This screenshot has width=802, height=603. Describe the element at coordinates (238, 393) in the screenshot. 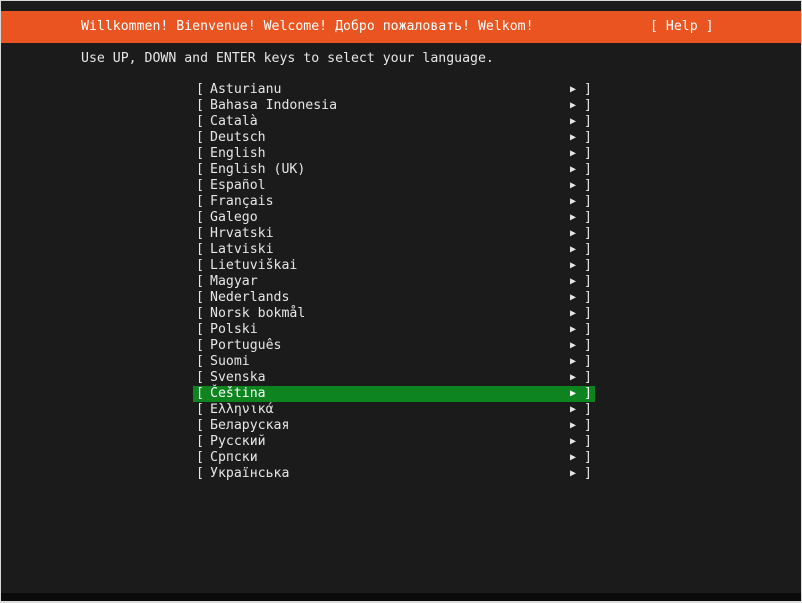

I see `language-label: Čeština` at that location.